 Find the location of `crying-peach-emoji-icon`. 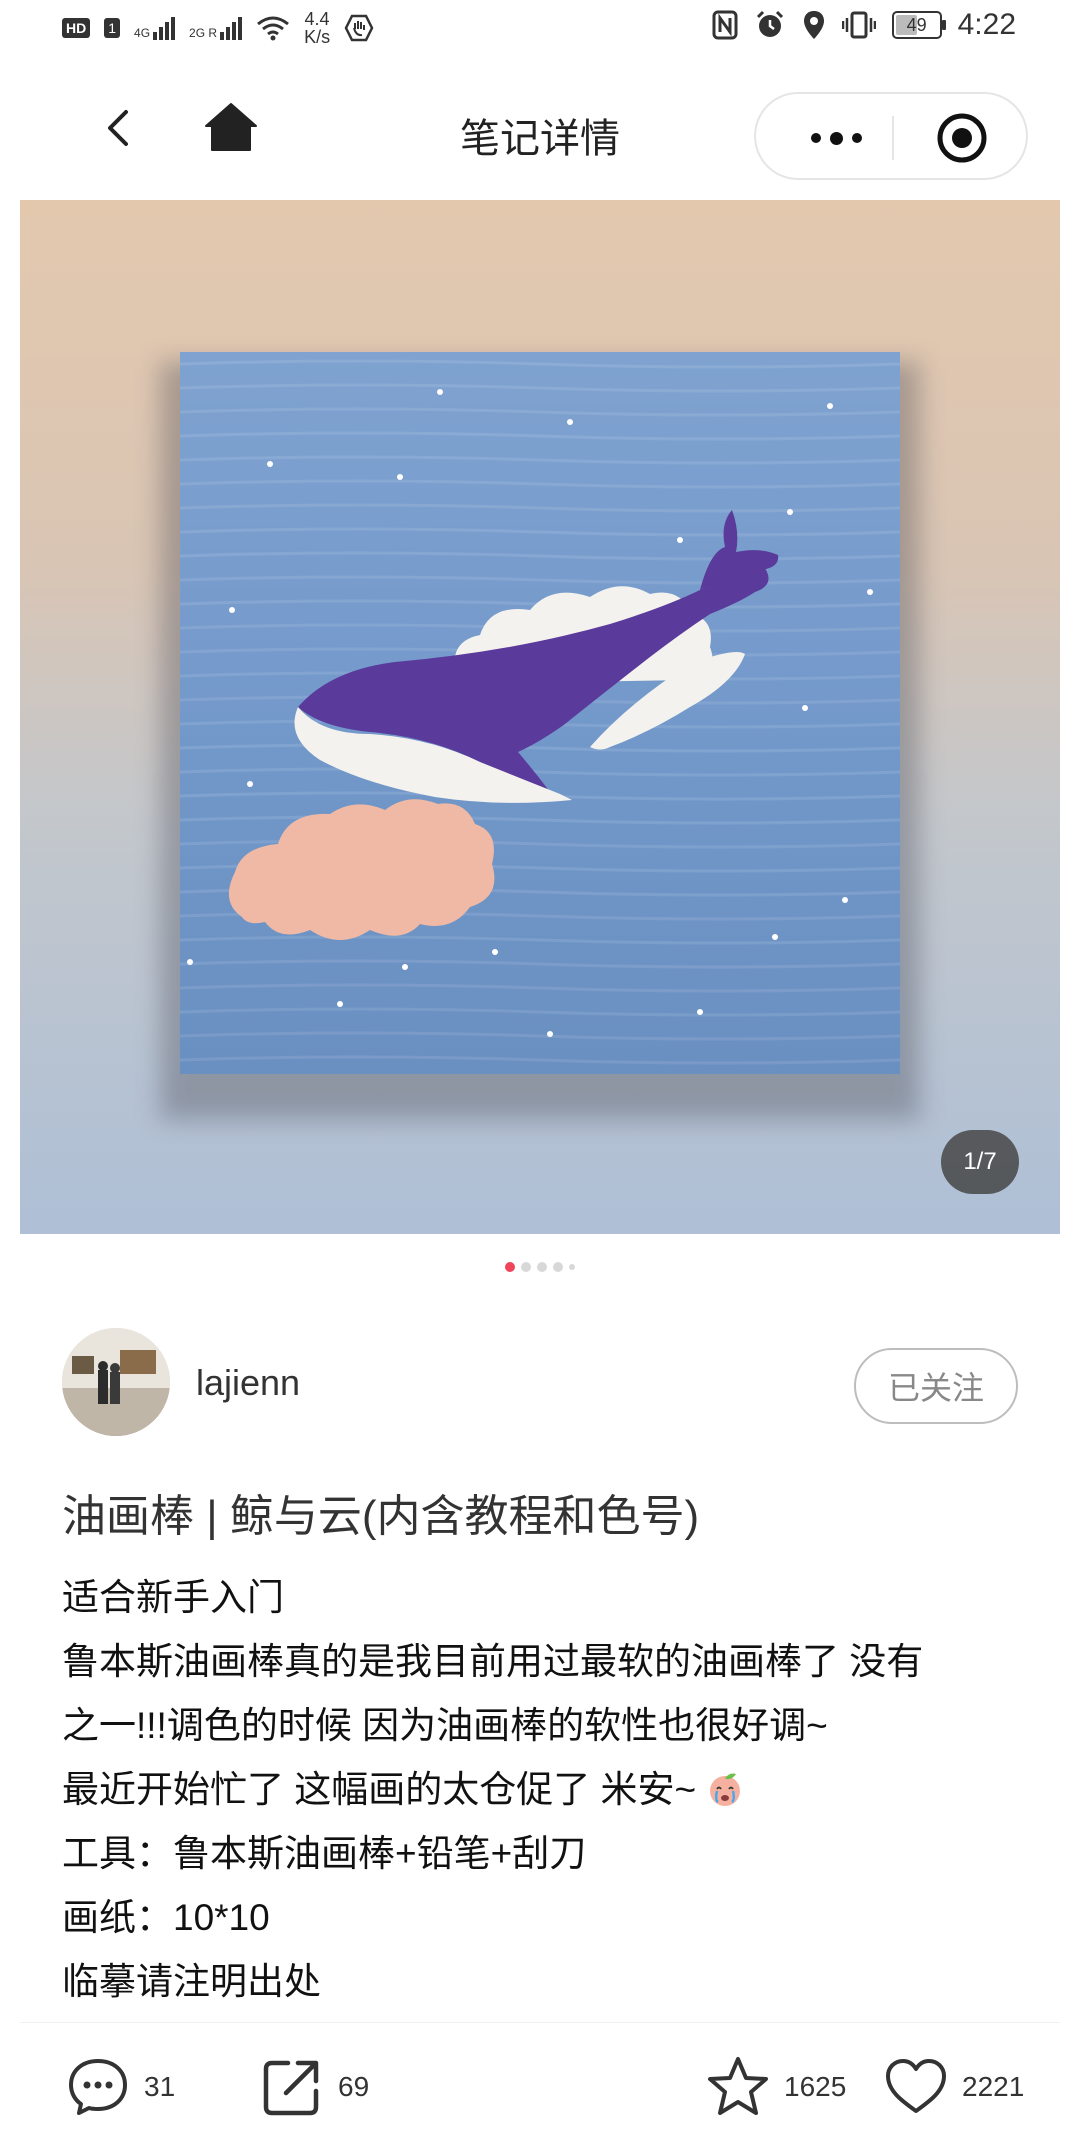

crying-peach-emoji-icon is located at coordinates (725, 1789).